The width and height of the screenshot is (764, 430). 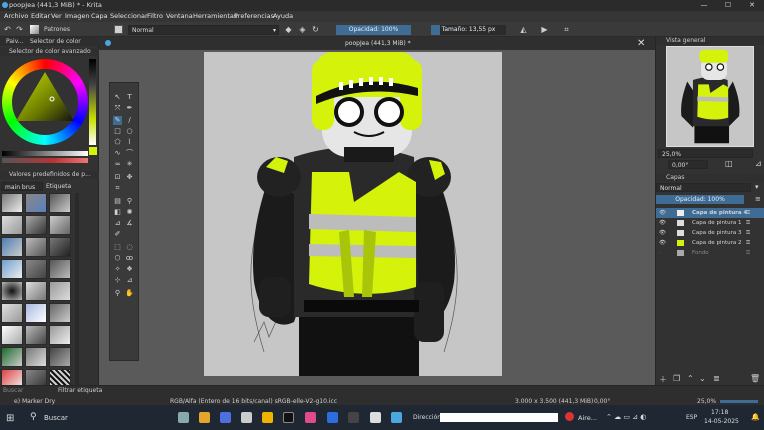 I want to click on menu-herramientas: Herramientas, so click(x=215, y=16).